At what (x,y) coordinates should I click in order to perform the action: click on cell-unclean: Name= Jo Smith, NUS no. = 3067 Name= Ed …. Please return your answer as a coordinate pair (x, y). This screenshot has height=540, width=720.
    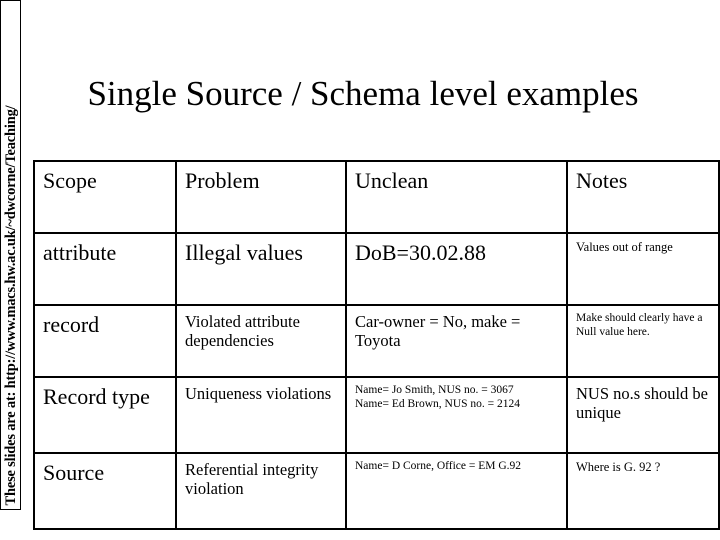
    Looking at the image, I should click on (456, 415).